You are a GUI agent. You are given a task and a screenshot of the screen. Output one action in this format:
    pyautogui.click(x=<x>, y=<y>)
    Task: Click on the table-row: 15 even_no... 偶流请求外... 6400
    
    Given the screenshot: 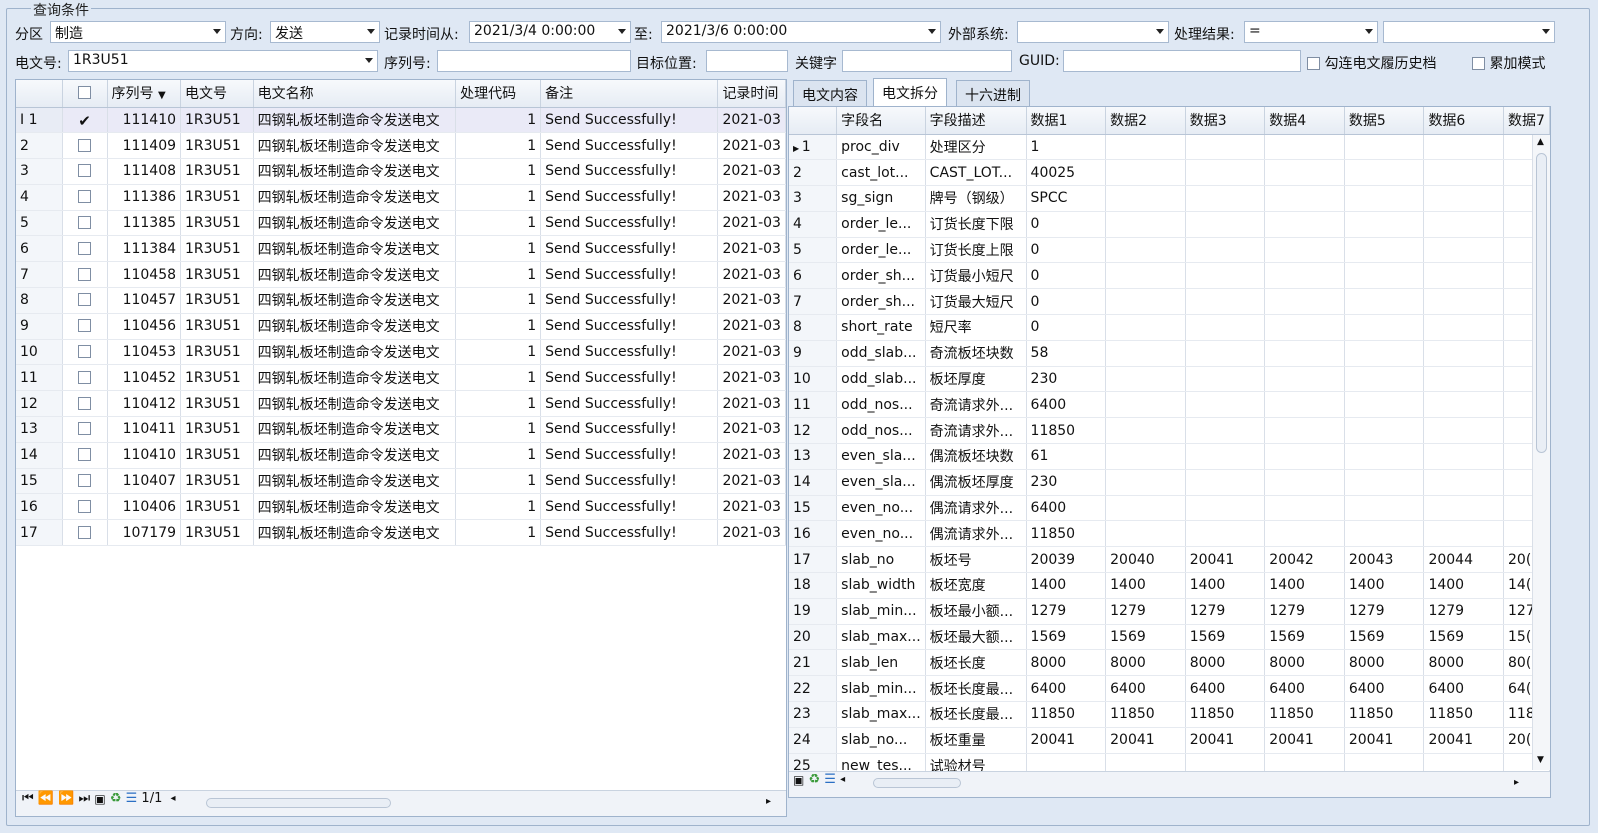 What is the action you would take?
    pyautogui.click(x=1169, y=508)
    